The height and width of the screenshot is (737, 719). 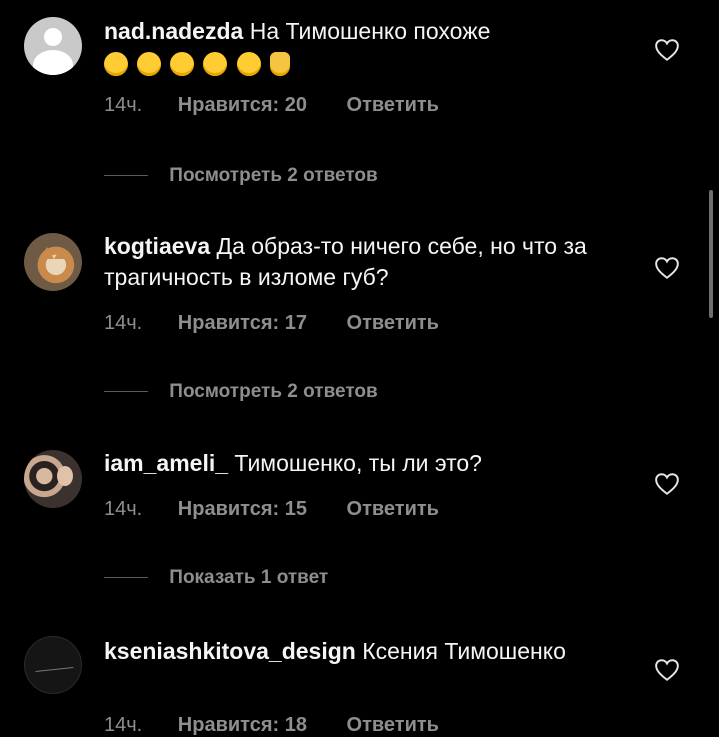 I want to click on view-replies-button: Показать 1 ответ, so click(x=216, y=578).